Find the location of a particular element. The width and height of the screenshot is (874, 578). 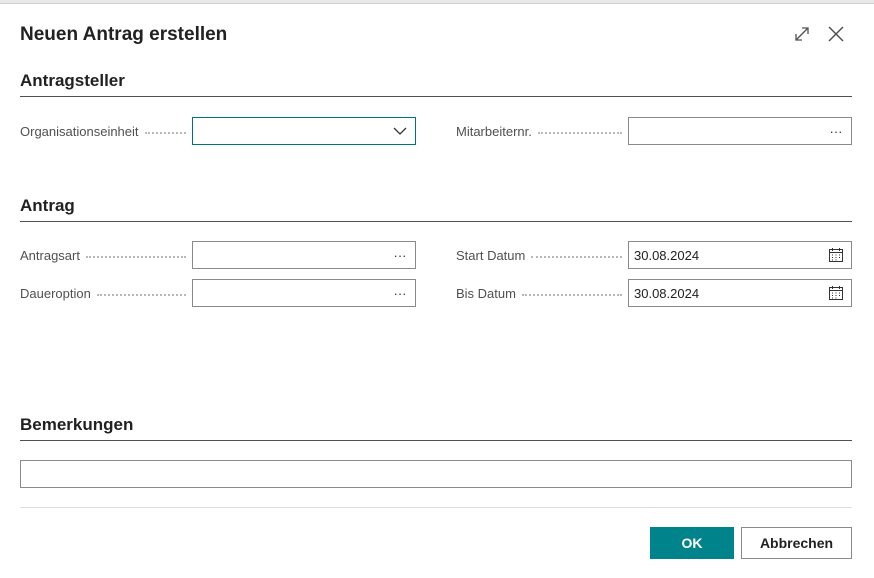

ok-button: OK is located at coordinates (692, 543).